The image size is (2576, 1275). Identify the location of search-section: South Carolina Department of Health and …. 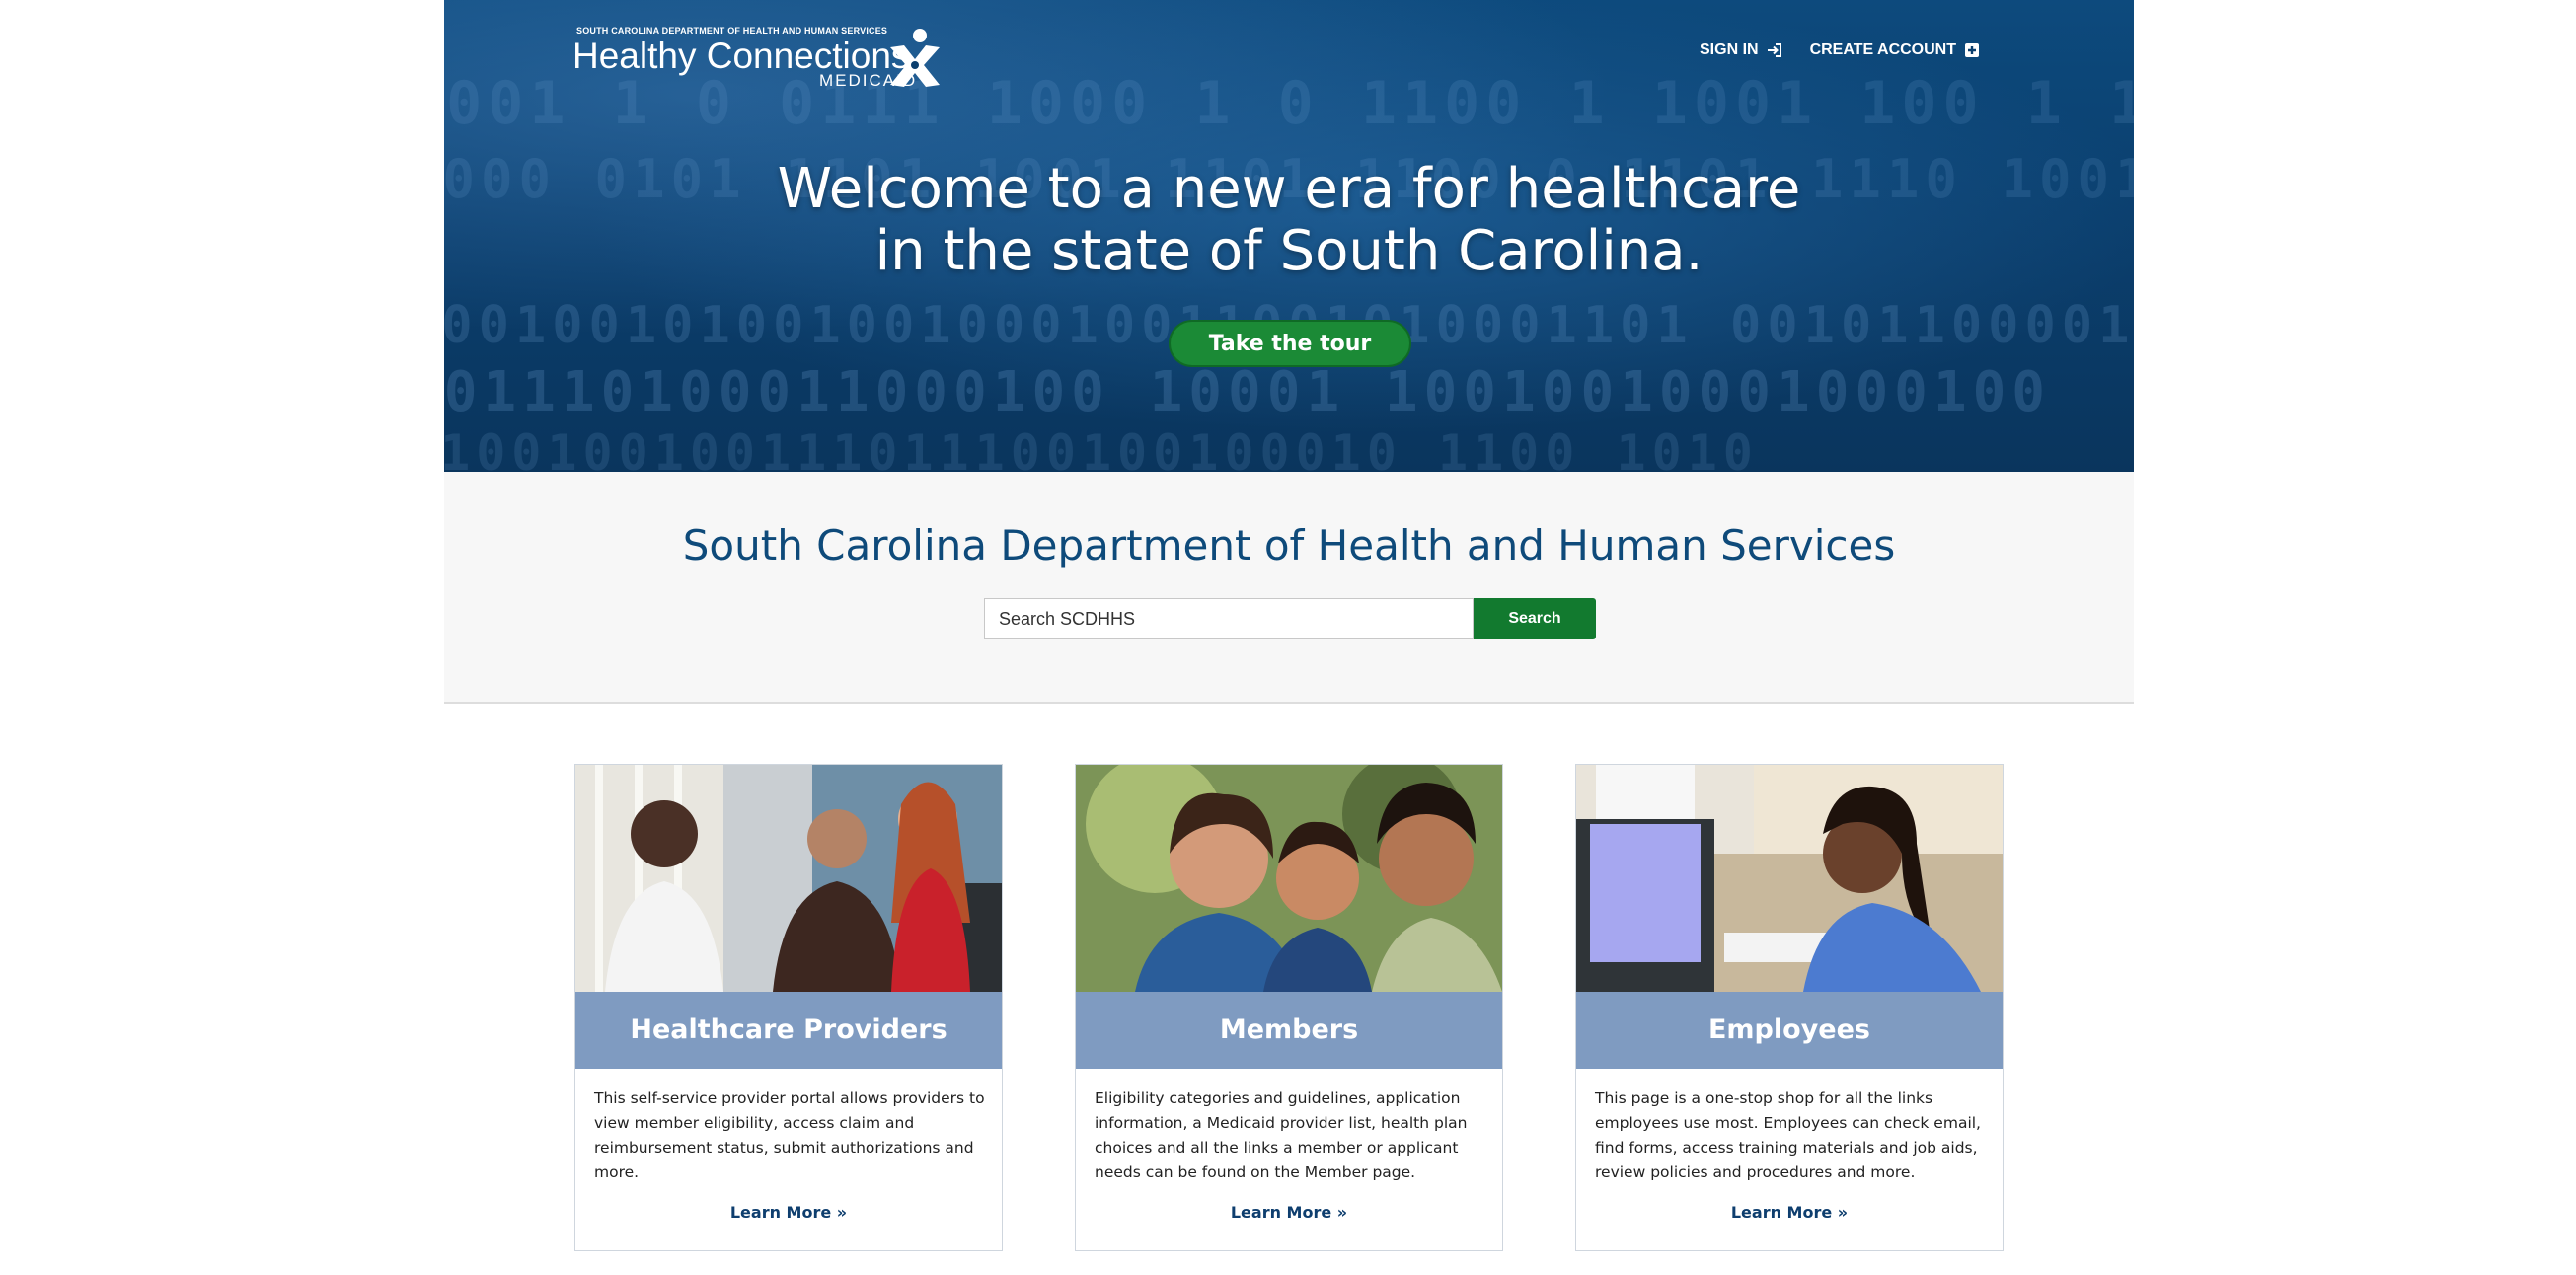
(1289, 588).